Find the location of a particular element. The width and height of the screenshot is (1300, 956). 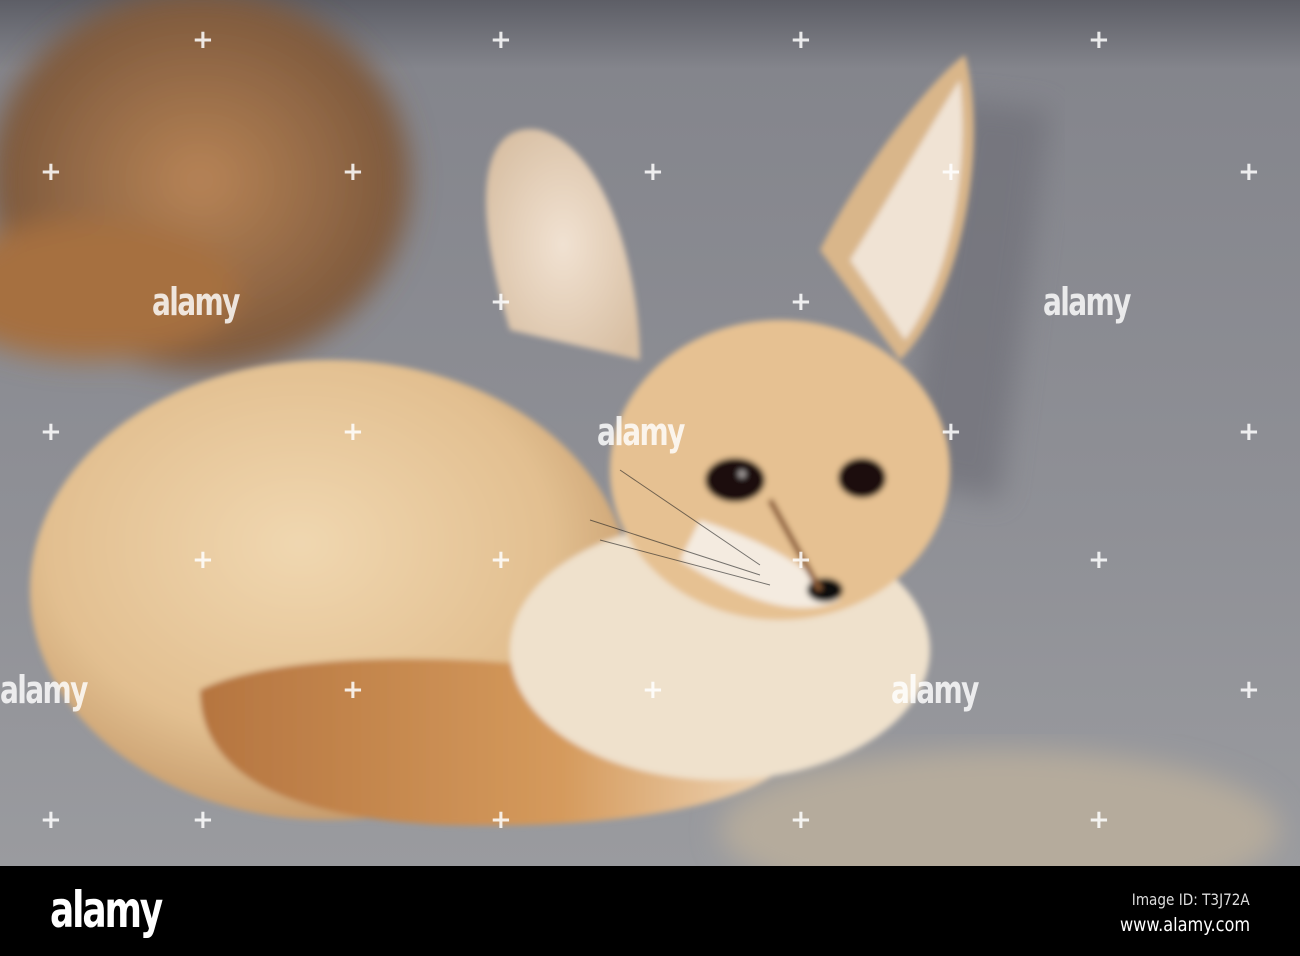

footer-bar: alamy Image ID: T3J72A www.alamy.com is located at coordinates (650, 911).